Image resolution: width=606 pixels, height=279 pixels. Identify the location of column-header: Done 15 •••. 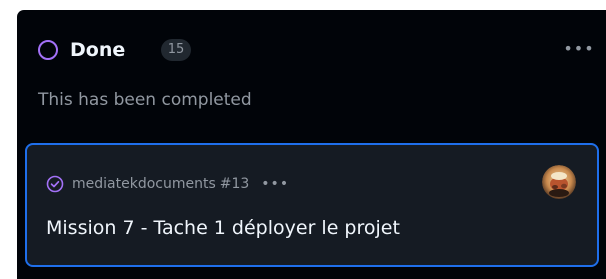
(317, 51).